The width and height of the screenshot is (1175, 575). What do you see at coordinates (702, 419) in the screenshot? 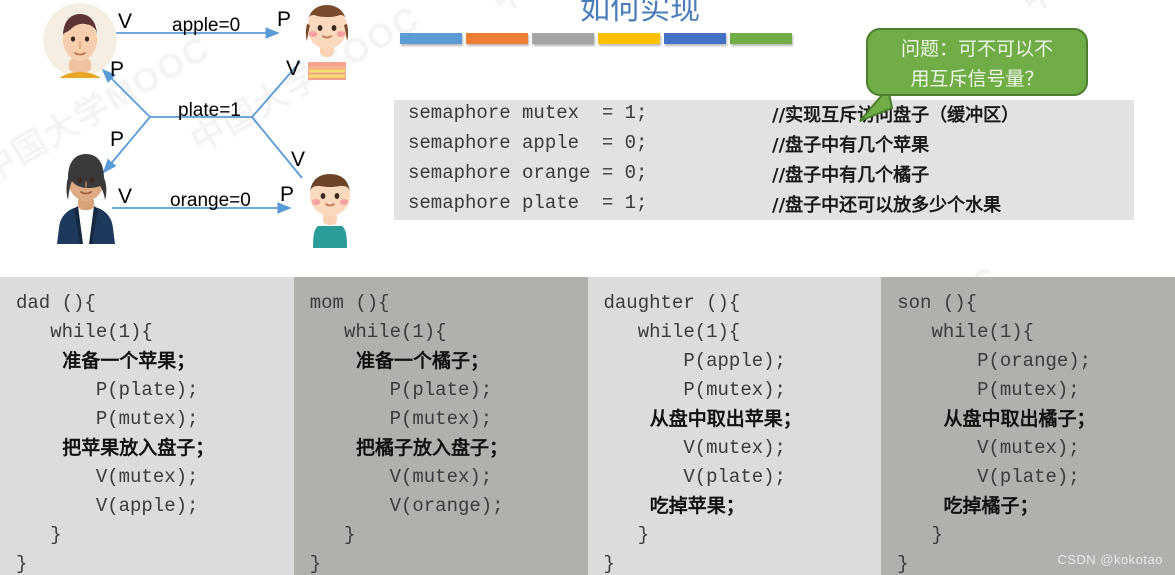
I see `code-line: 从盘中取出苹果；` at bounding box center [702, 419].